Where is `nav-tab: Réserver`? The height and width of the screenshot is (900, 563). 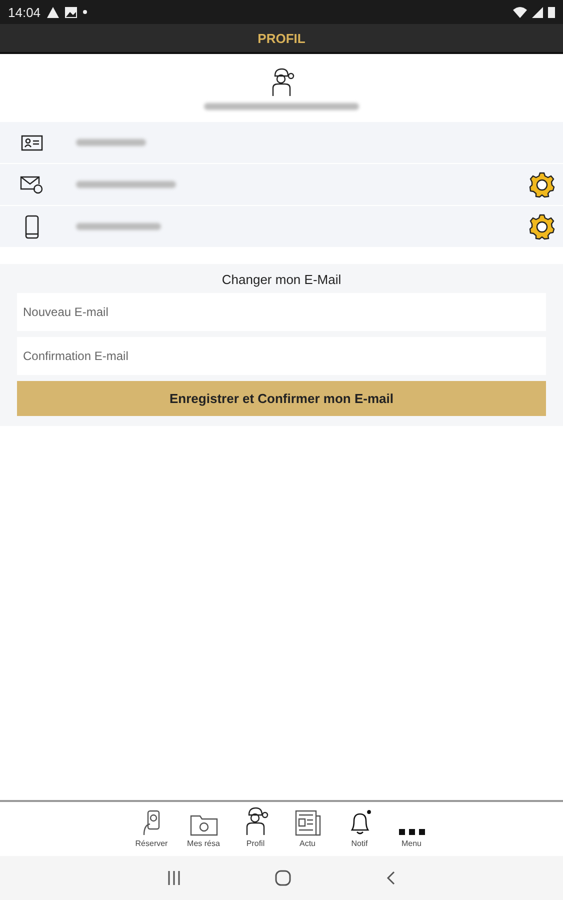
nav-tab: Réserver is located at coordinates (151, 829).